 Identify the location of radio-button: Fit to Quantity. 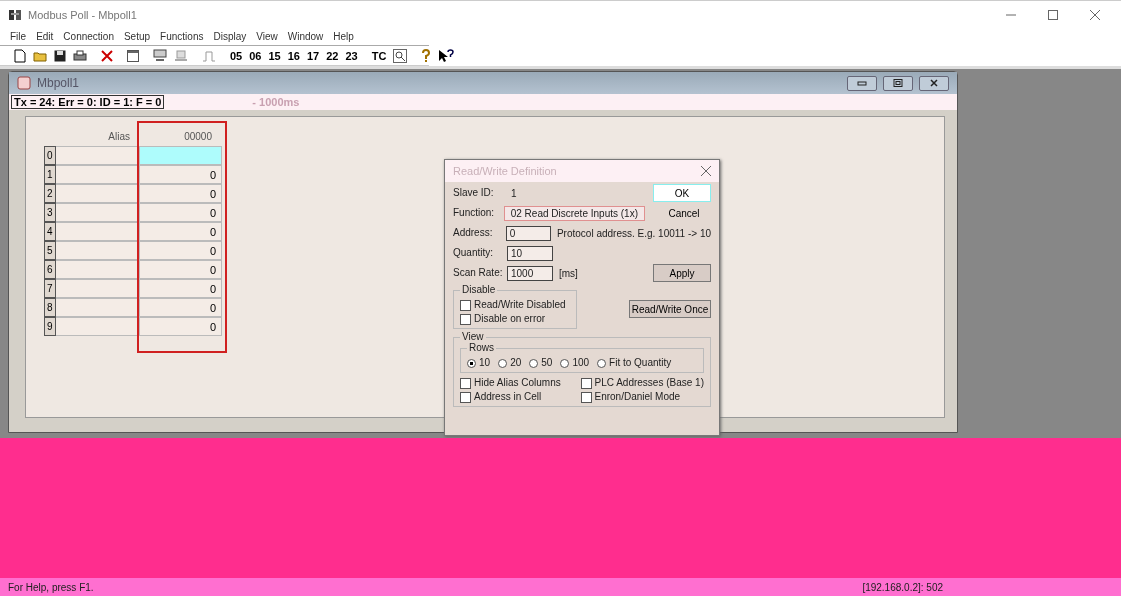
(634, 363).